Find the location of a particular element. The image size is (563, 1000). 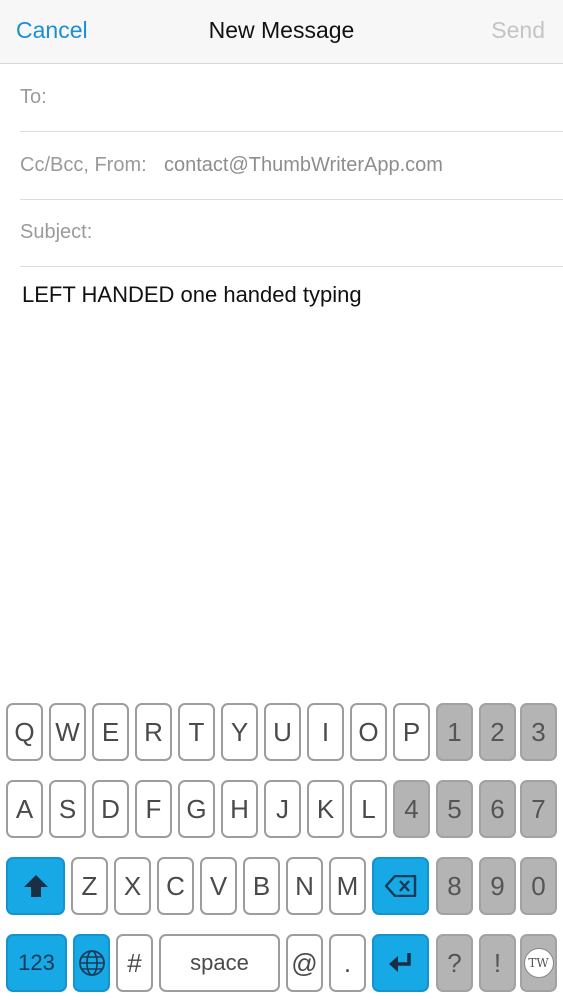

return-arrow-icon is located at coordinates (399, 962).